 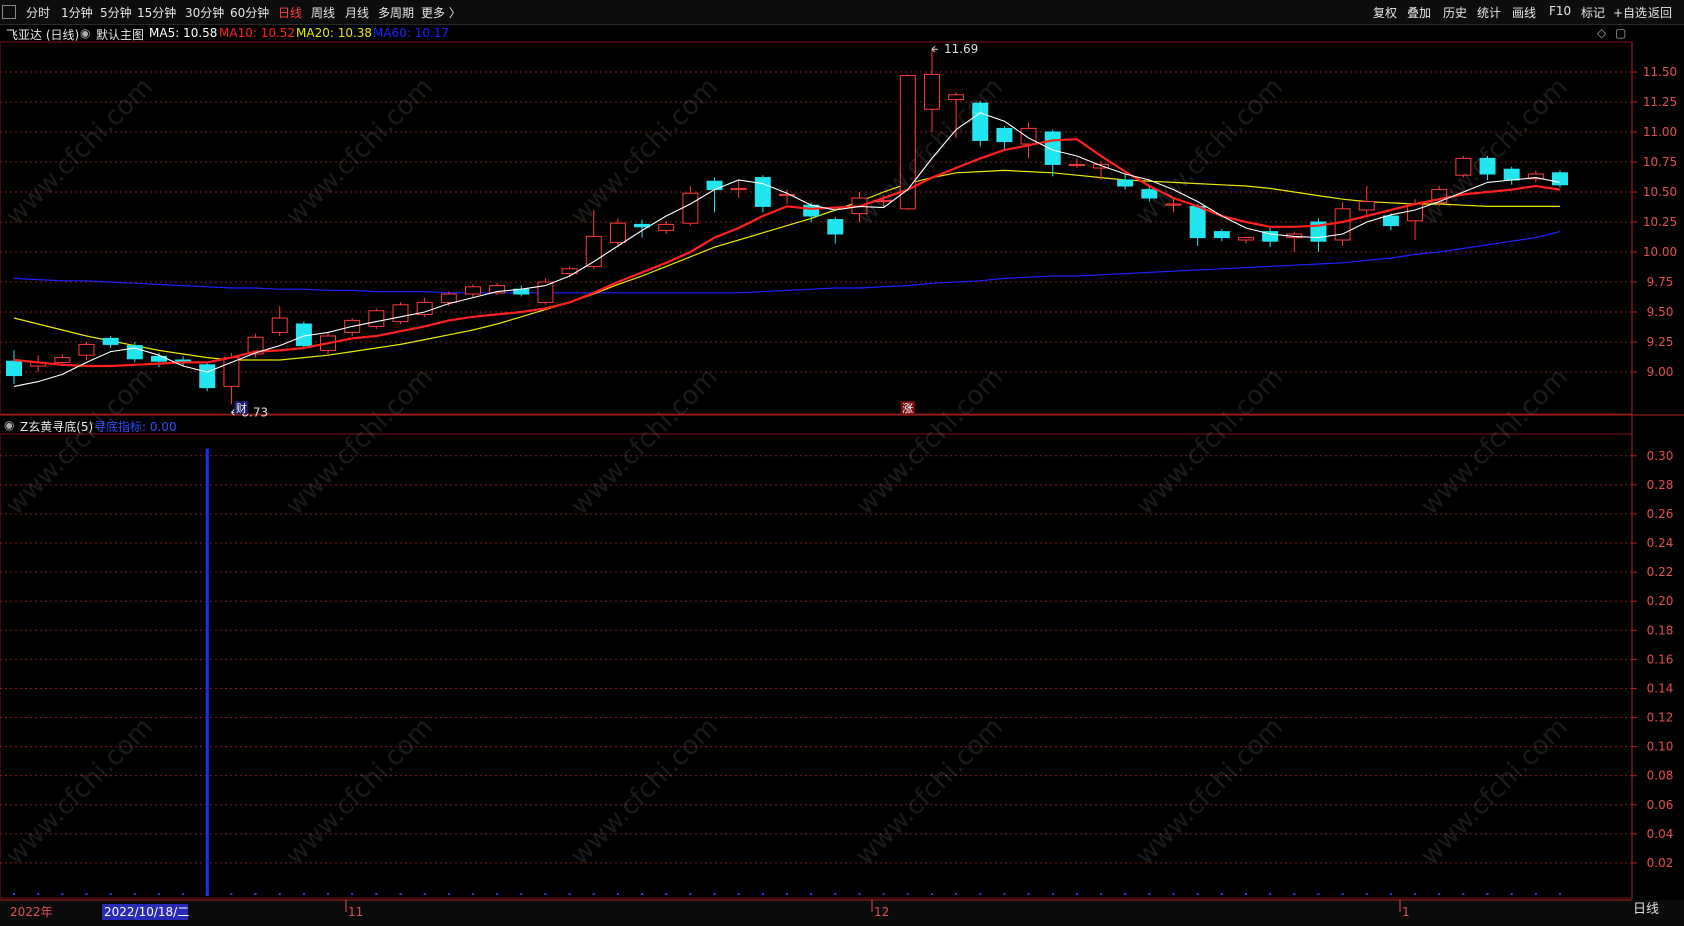 What do you see at coordinates (1660, 718) in the screenshot?
I see `indicator-y-tick: 0.12` at bounding box center [1660, 718].